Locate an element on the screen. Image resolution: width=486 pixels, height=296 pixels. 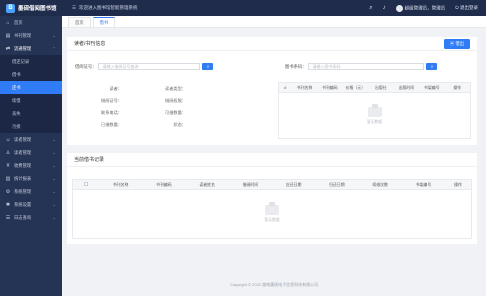
book-table-header: # 书刊名称 书刊编码 价格（元） 出版社 出版时间 书架编号 操作 is located at coordinates (374, 87).